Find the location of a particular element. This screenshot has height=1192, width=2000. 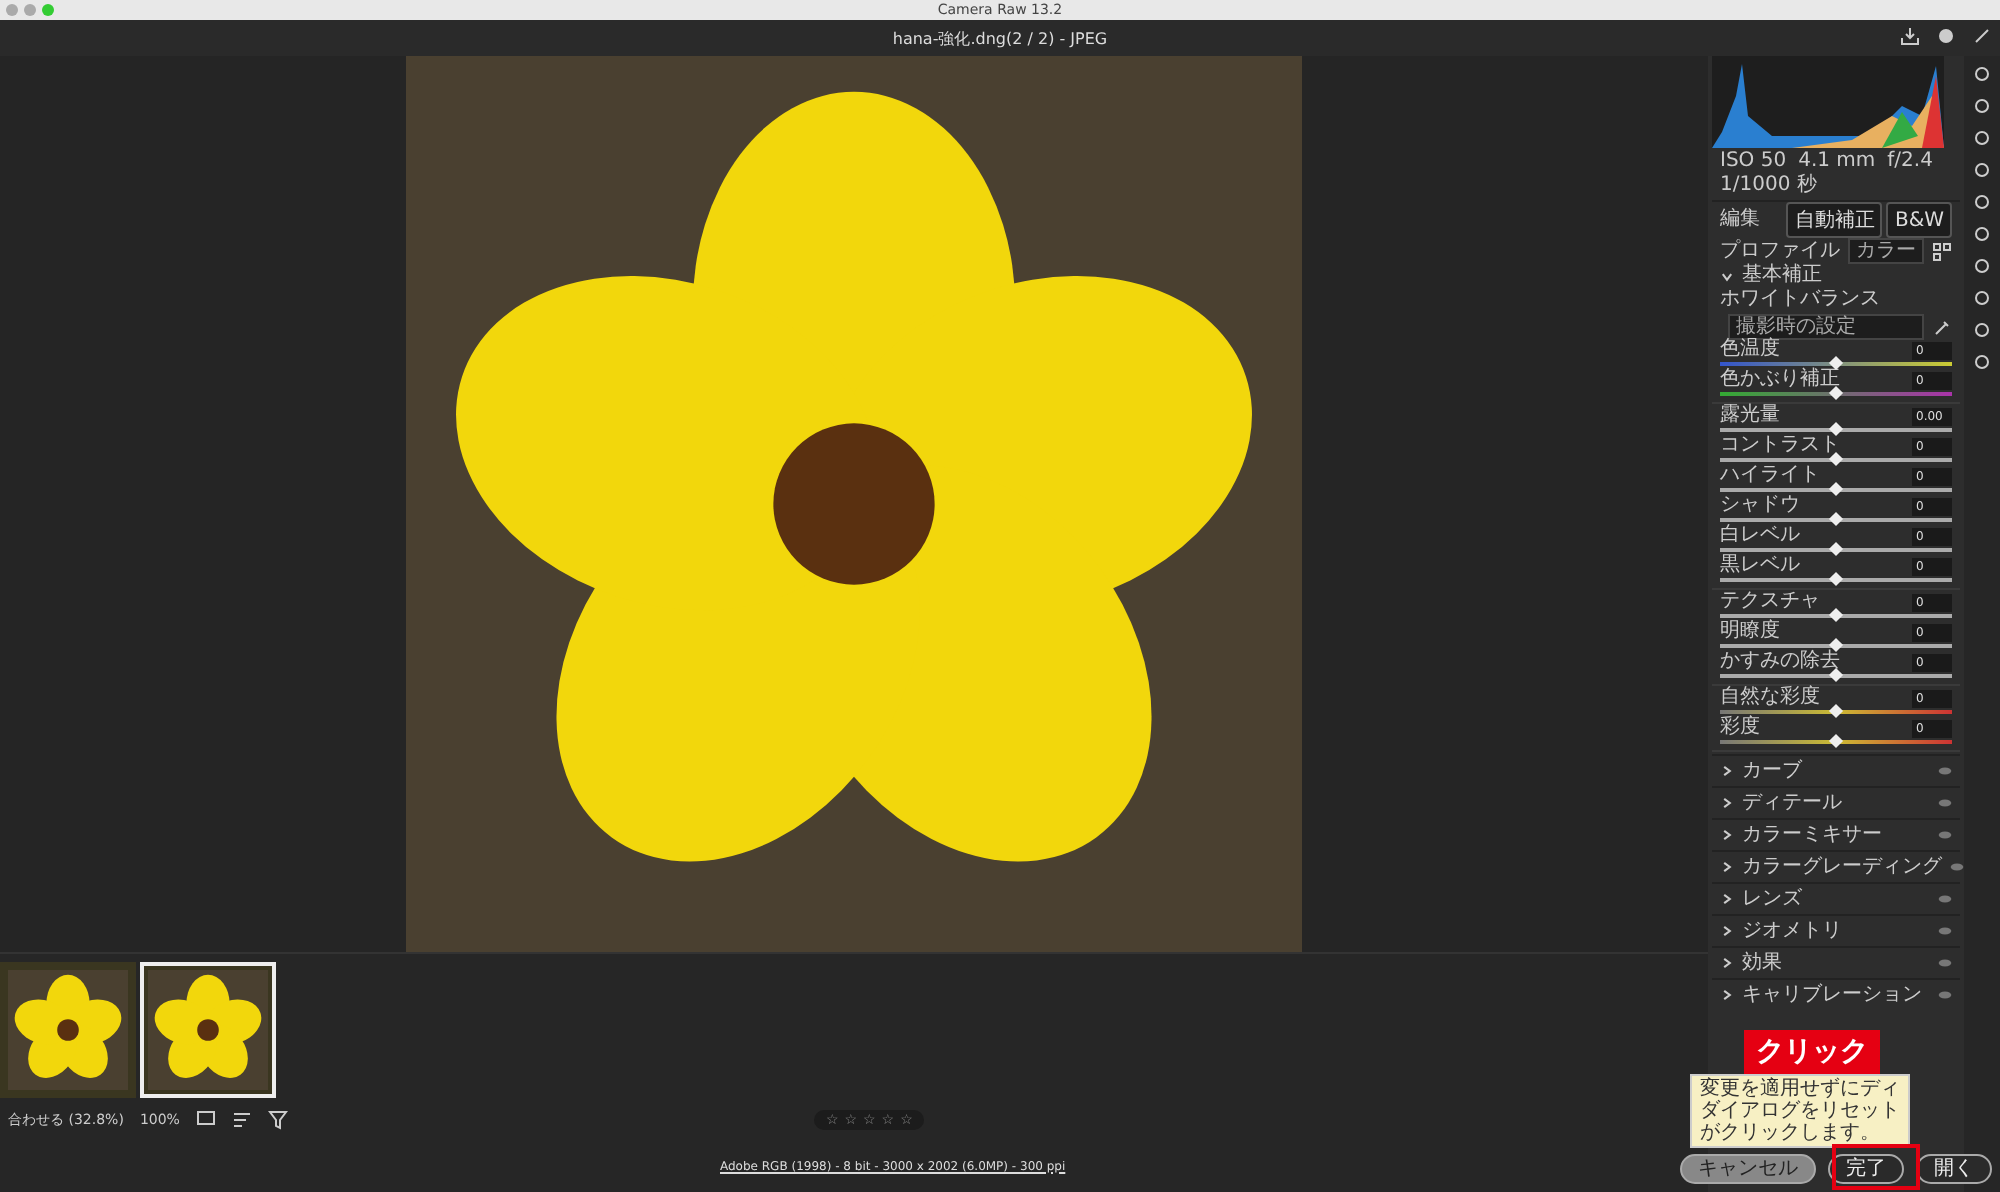

slider-label: 色温度 is located at coordinates (1750, 350).